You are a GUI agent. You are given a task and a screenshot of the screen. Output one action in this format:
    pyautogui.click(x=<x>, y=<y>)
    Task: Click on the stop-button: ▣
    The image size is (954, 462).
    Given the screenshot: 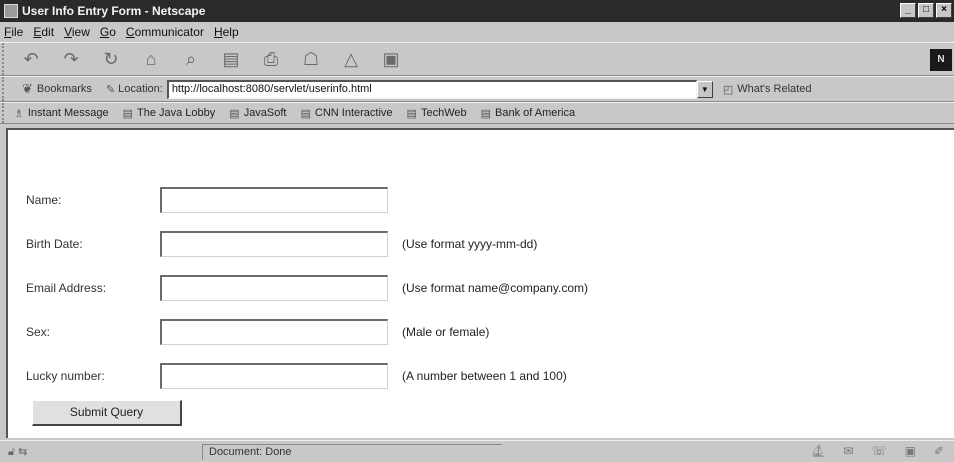 What is the action you would take?
    pyautogui.click(x=391, y=59)
    